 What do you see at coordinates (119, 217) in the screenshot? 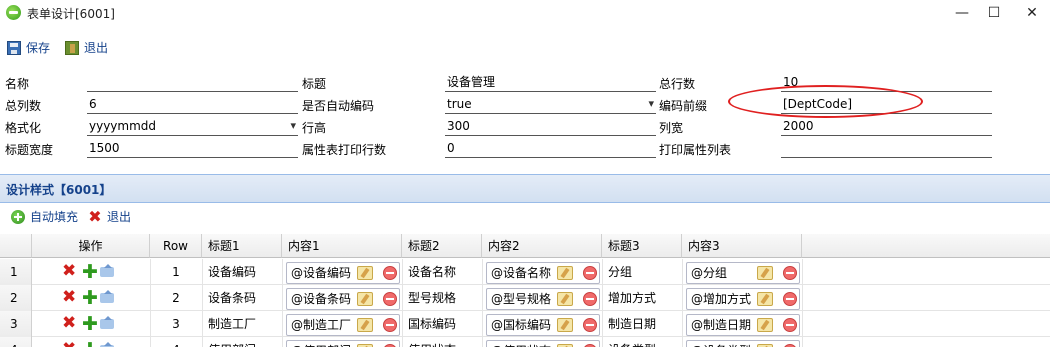
I see `panel-exit-label: 退出` at bounding box center [119, 217].